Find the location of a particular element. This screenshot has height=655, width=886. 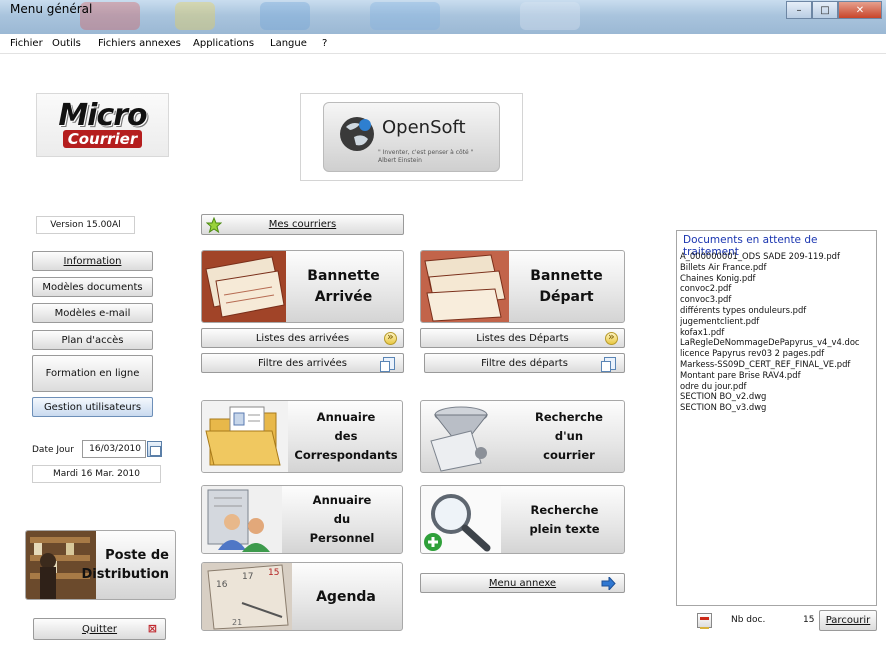

document-icon is located at coordinates (704, 621).